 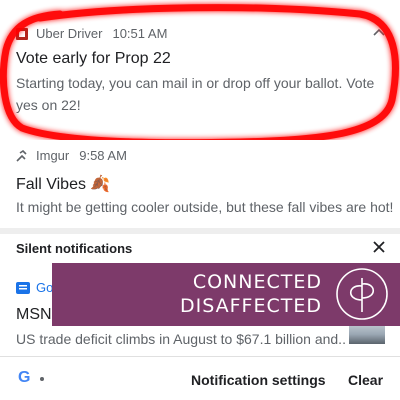 I want to click on notification-app-name: Go, so click(x=45, y=287).